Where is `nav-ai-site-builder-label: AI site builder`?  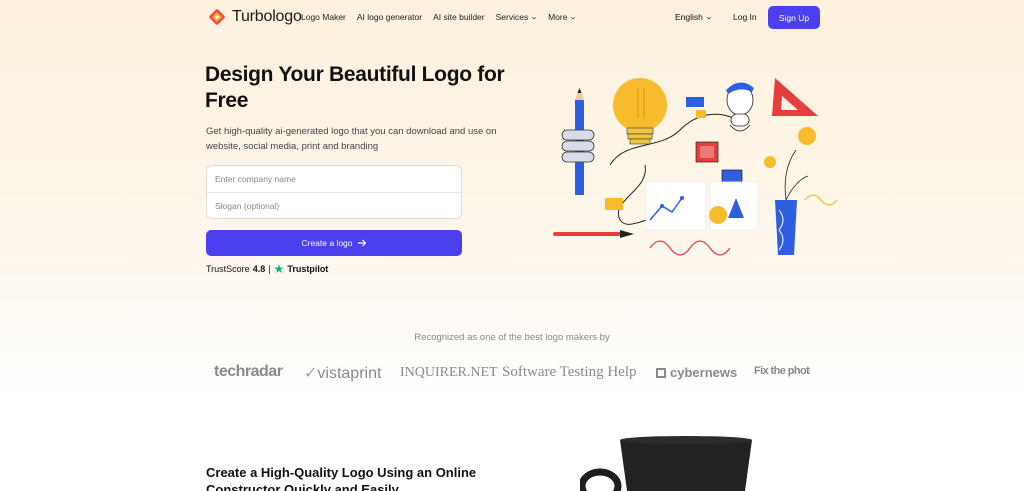
nav-ai-site-builder-label: AI site builder is located at coordinates (459, 17).